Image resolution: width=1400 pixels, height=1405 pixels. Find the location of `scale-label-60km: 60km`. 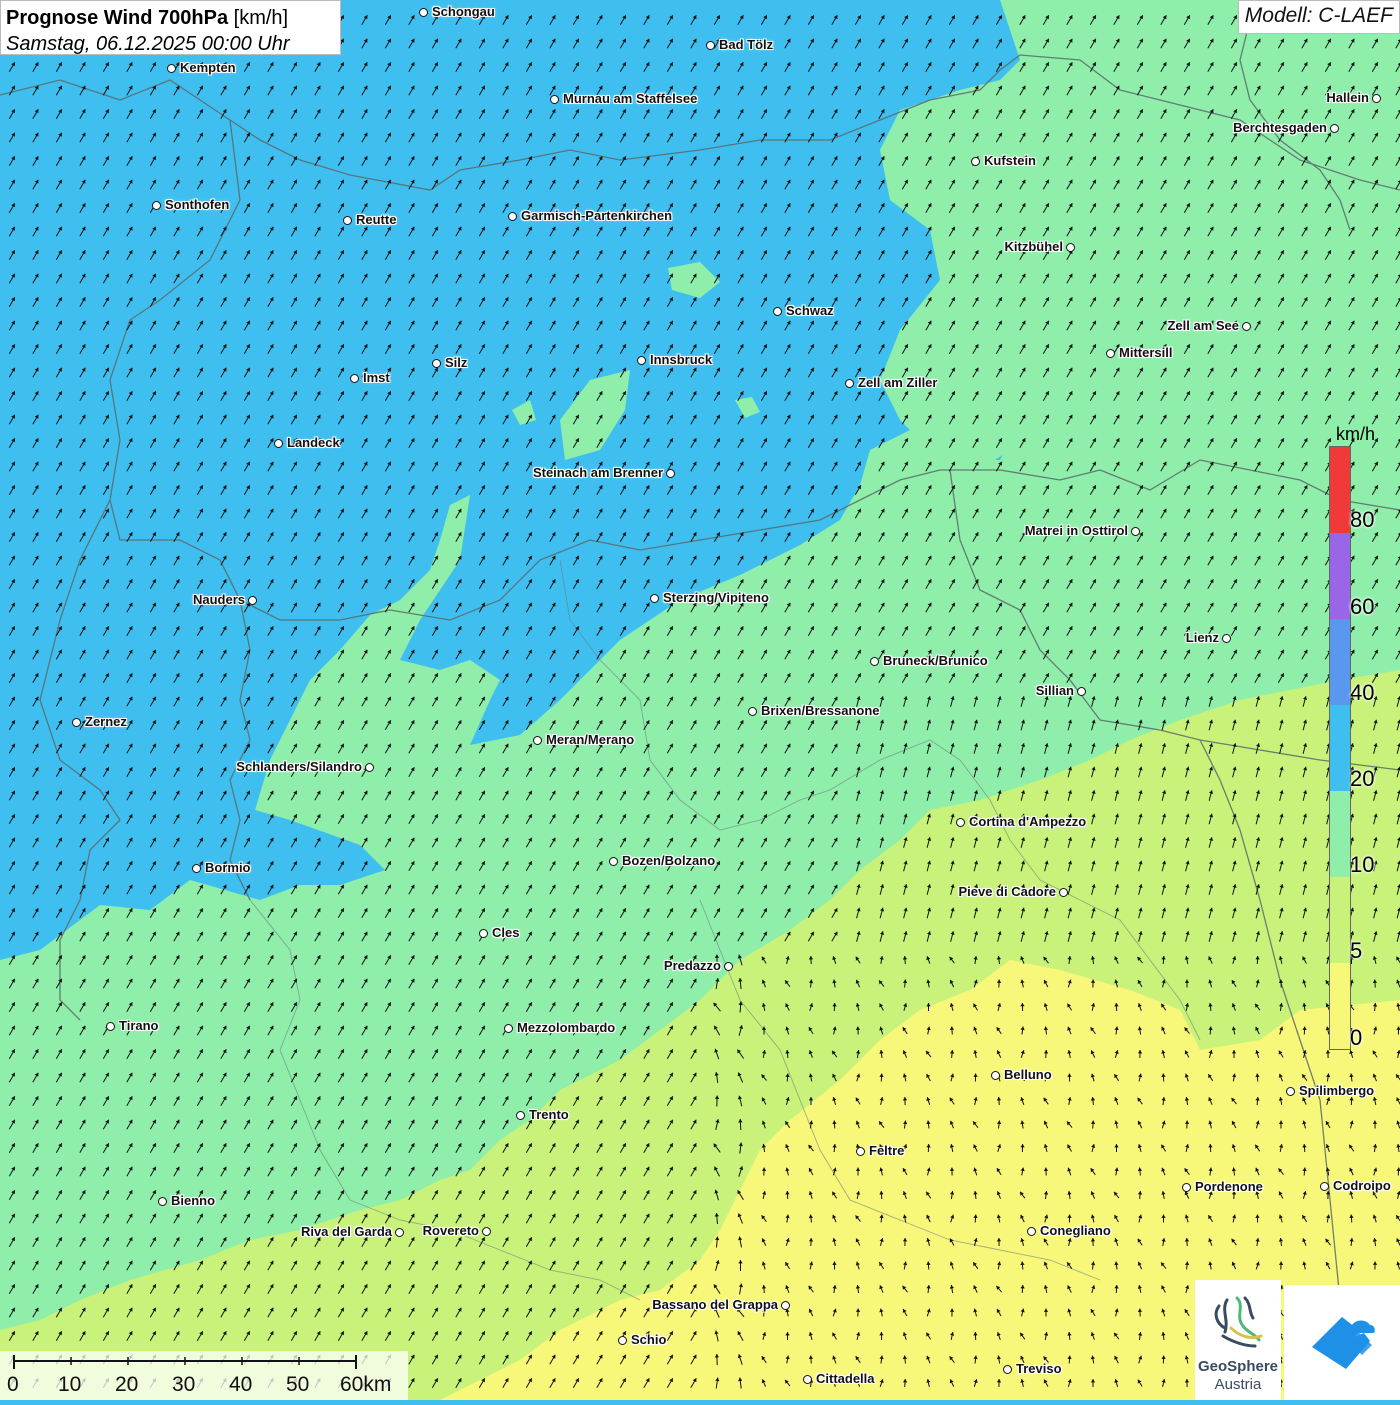

scale-label-60km: 60km is located at coordinates (365, 1385).